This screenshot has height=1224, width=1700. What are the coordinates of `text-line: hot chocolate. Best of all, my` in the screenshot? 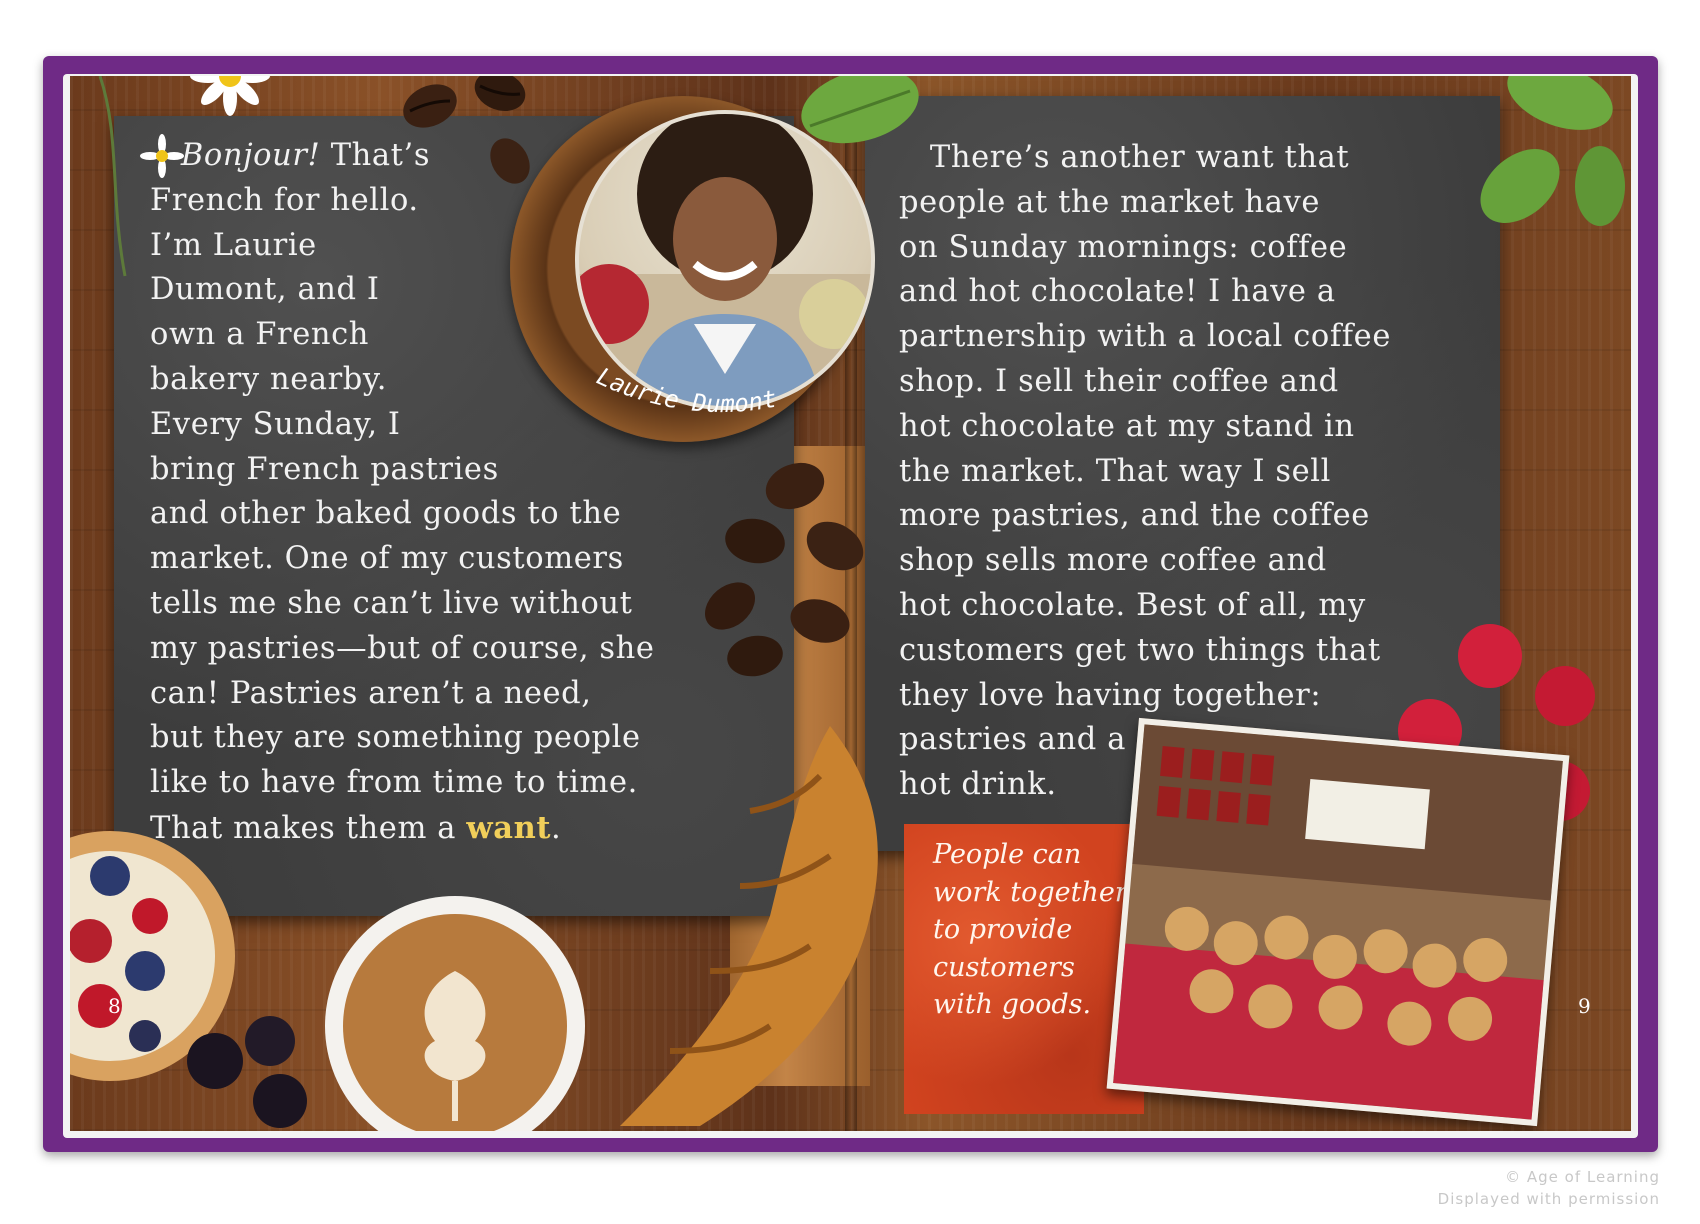 It's located at (1132, 605).